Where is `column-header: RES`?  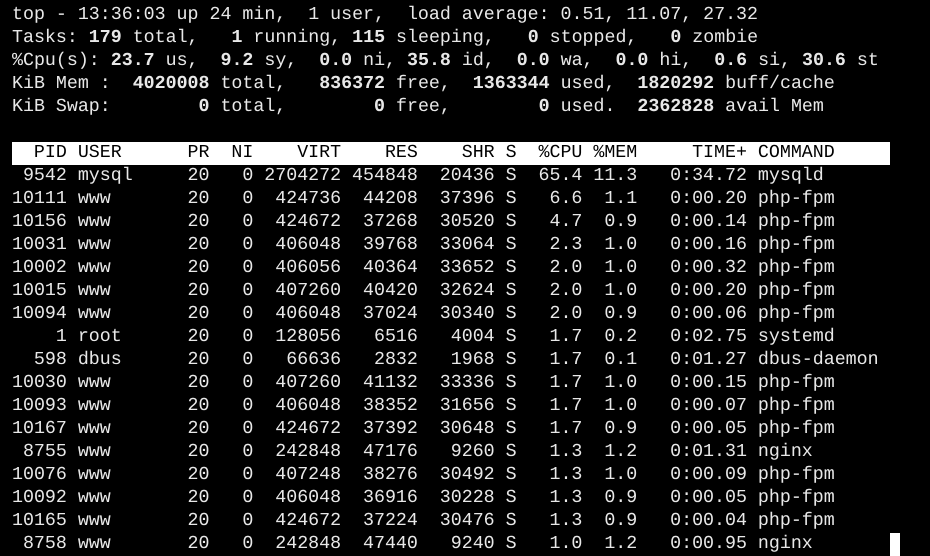
column-header: RES is located at coordinates (401, 153).